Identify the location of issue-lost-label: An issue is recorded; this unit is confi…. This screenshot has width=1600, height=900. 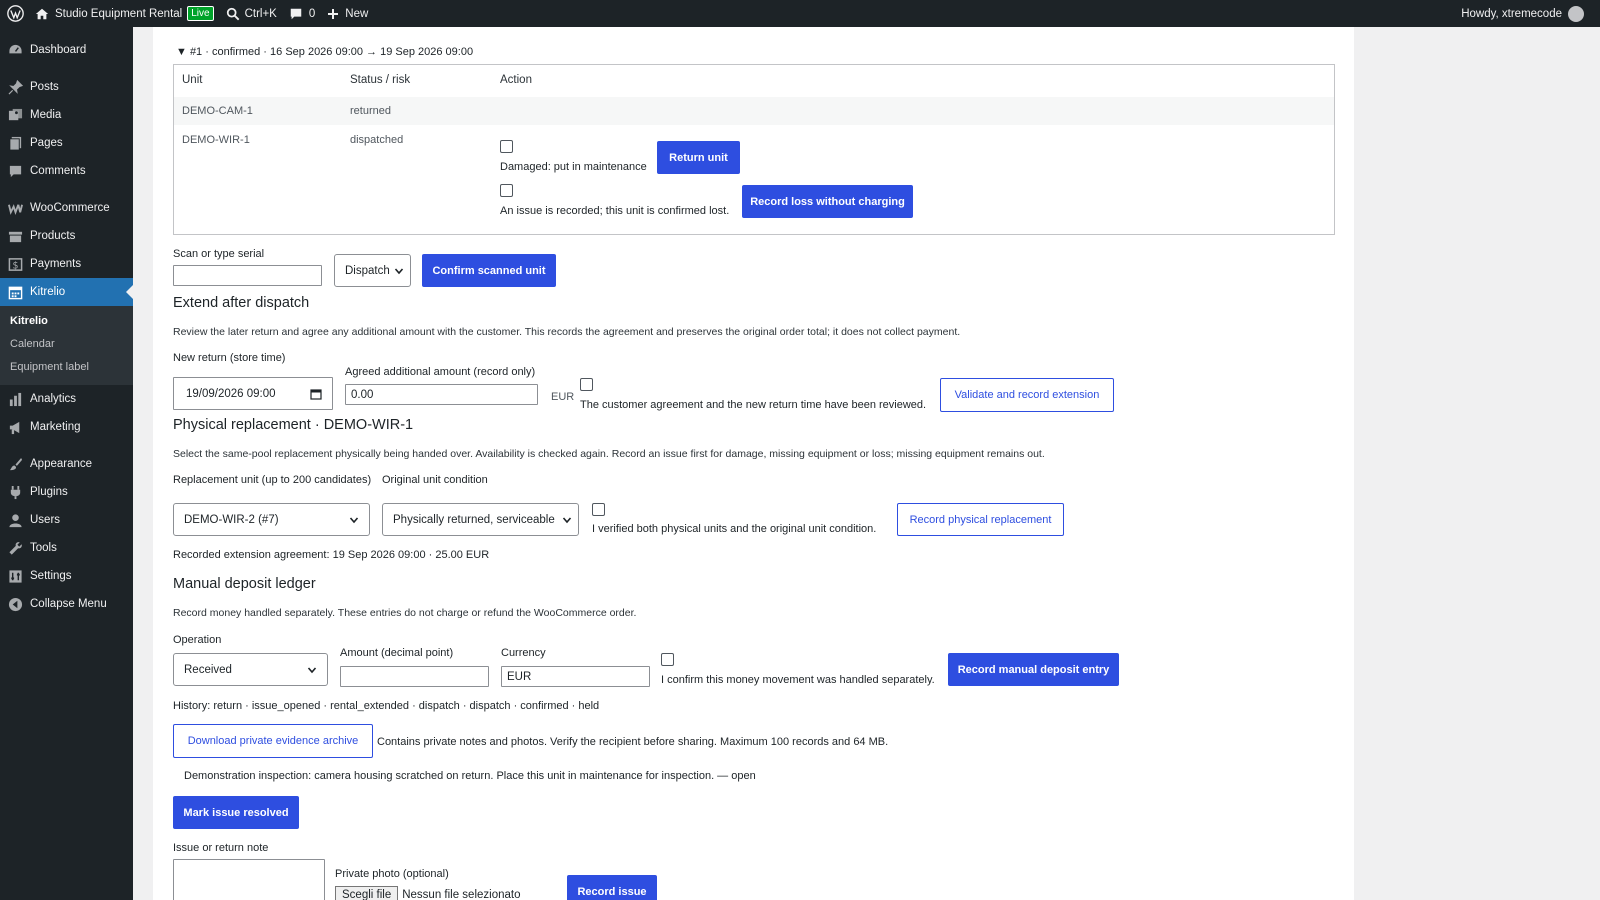
(615, 211).